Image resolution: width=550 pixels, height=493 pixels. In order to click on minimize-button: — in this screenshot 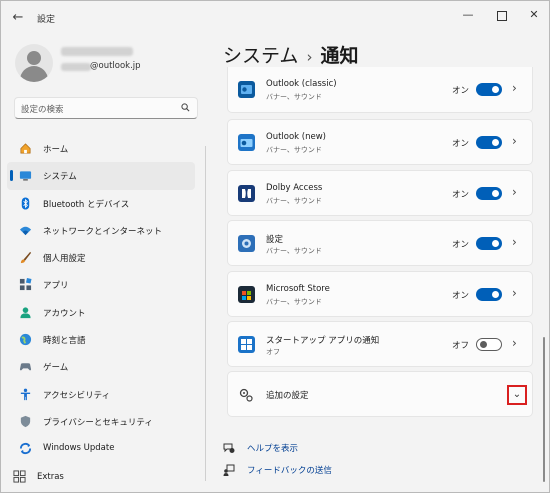, I will do `click(468, 15)`.